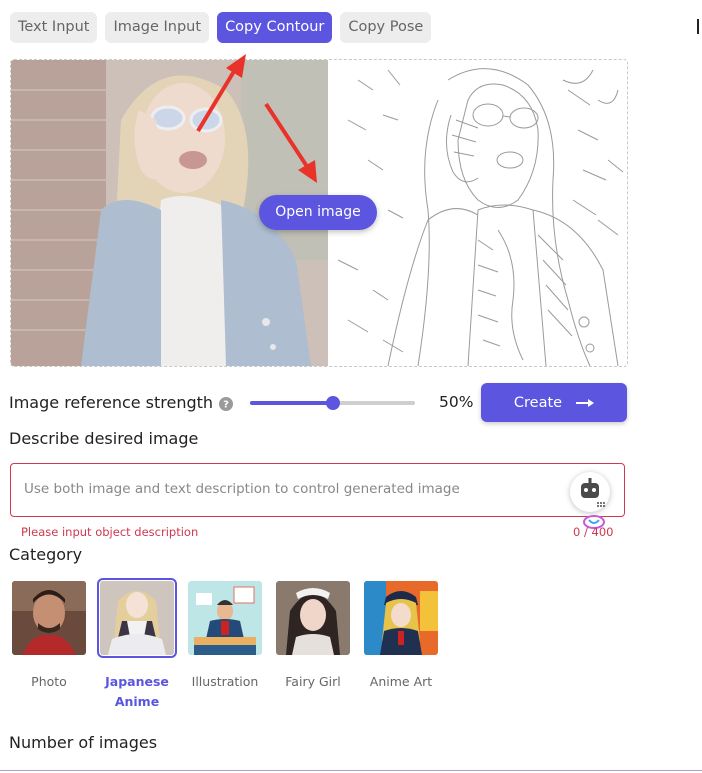 The height and width of the screenshot is (773, 702). What do you see at coordinates (157, 27) in the screenshot?
I see `tab-image-input: Image Input` at bounding box center [157, 27].